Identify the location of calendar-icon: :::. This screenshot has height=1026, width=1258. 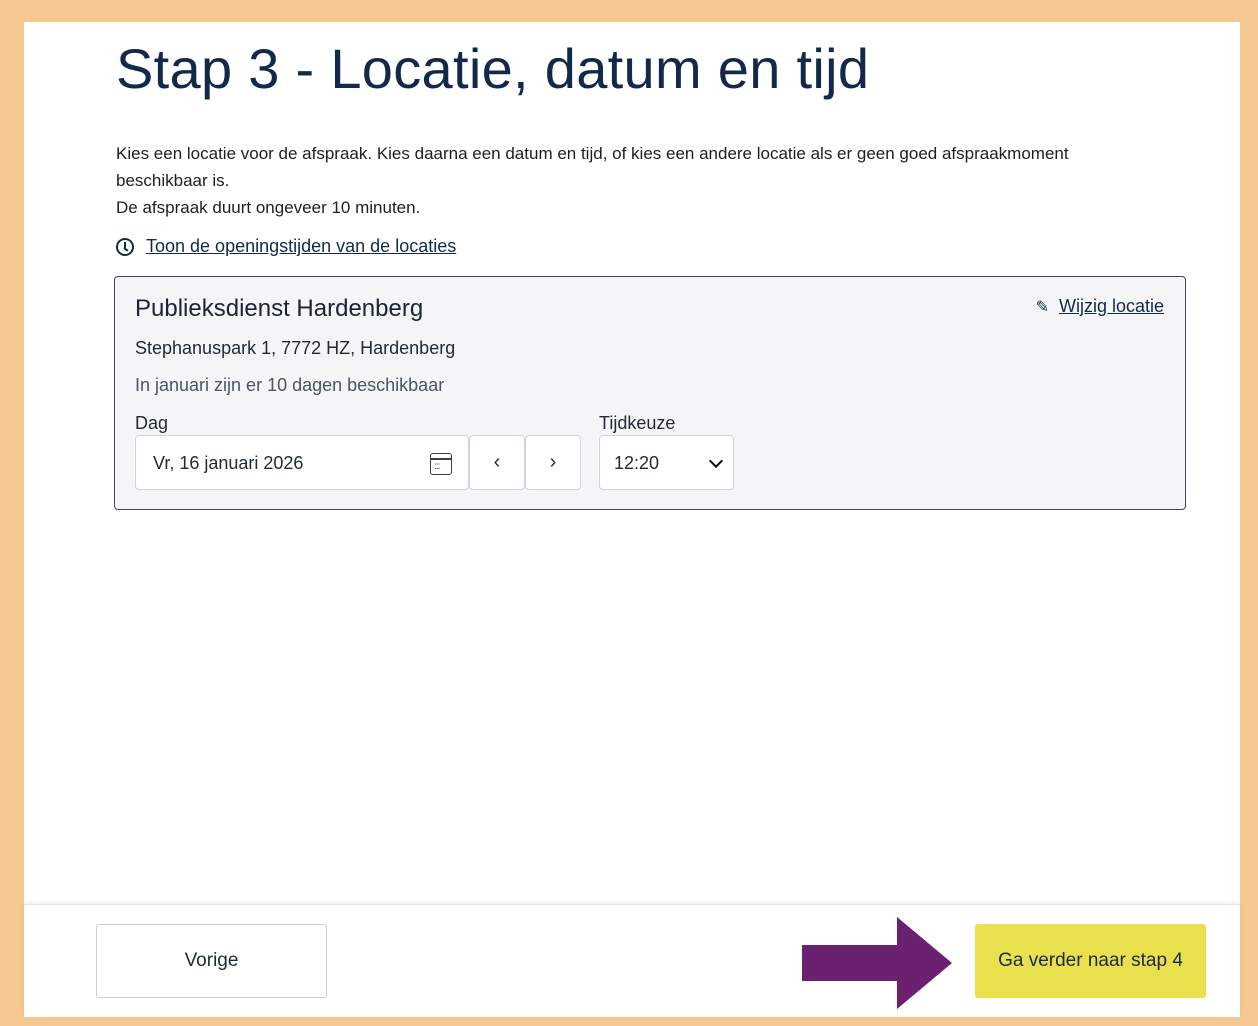
(441, 464).